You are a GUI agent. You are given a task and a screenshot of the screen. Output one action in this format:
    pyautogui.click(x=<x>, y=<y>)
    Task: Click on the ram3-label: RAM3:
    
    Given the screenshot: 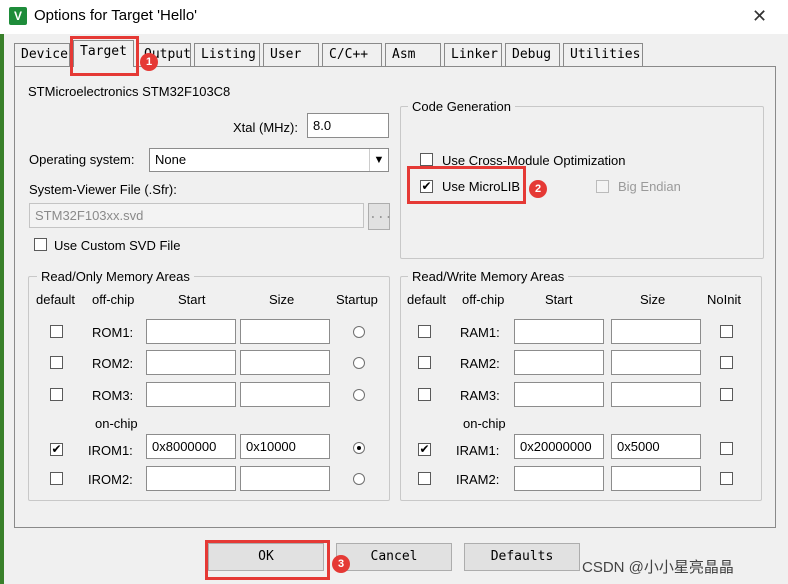 What is the action you would take?
    pyautogui.click(x=480, y=395)
    